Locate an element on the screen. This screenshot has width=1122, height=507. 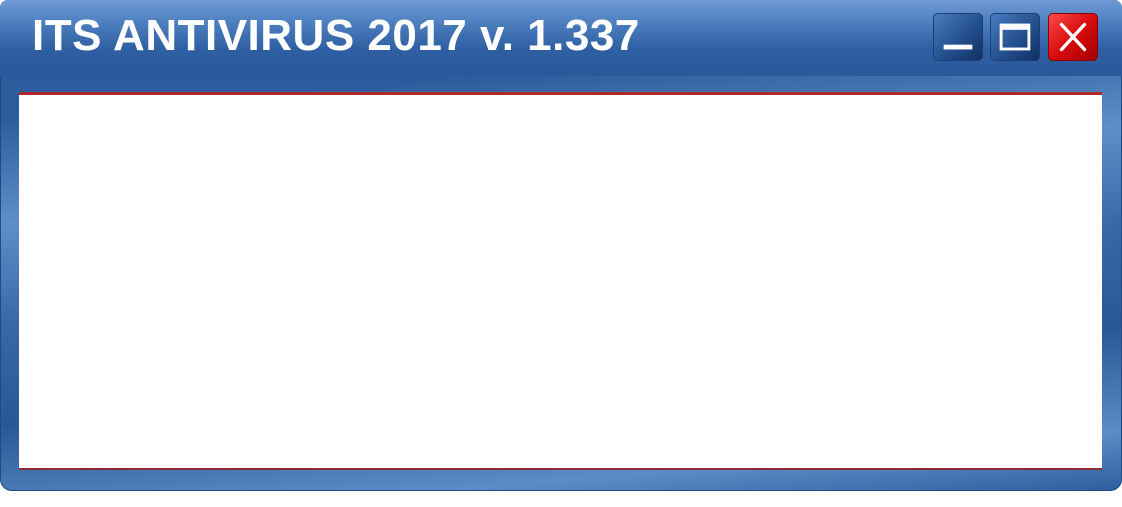
title-bar: ITS ANTIVIRUS 2017 v. 1.337 is located at coordinates (561, 38).